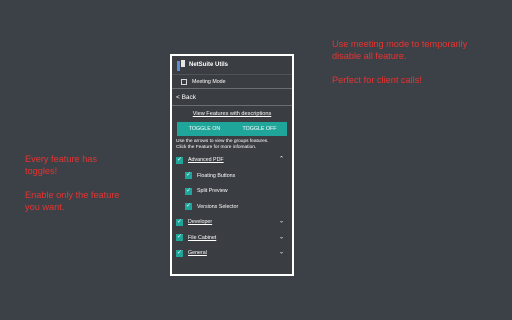  Describe the element at coordinates (369, 56) in the screenshot. I see `note-line: disable all feature.` at that location.